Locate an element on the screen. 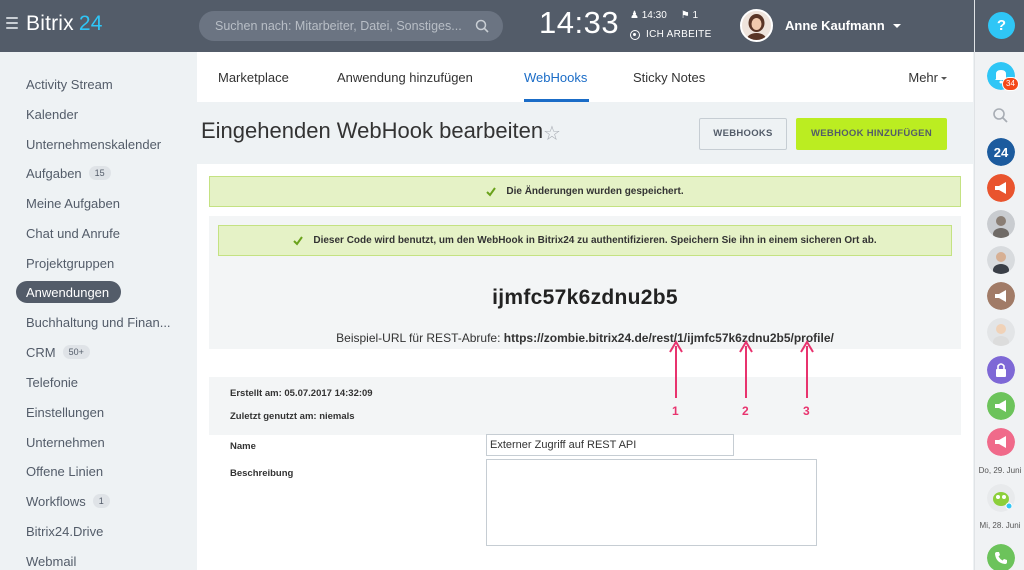 Image resolution: width=1024 pixels, height=570 pixels. help-button: ? is located at coordinates (1001, 25).